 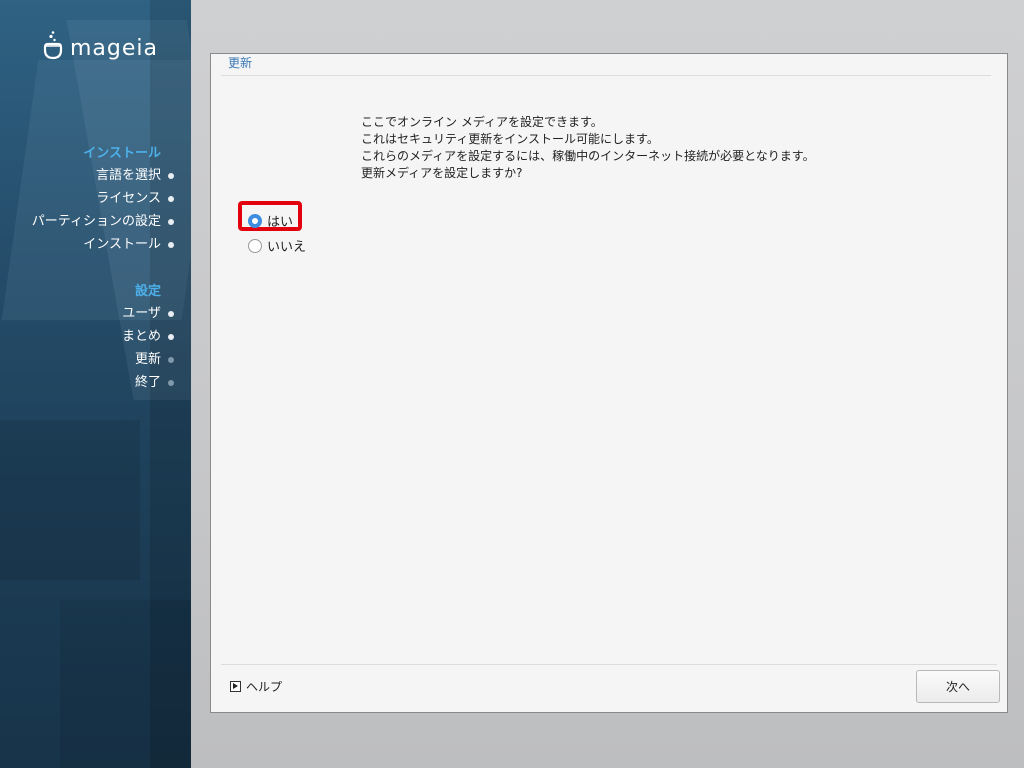 I want to click on step-license: ライセンス, so click(x=87, y=198).